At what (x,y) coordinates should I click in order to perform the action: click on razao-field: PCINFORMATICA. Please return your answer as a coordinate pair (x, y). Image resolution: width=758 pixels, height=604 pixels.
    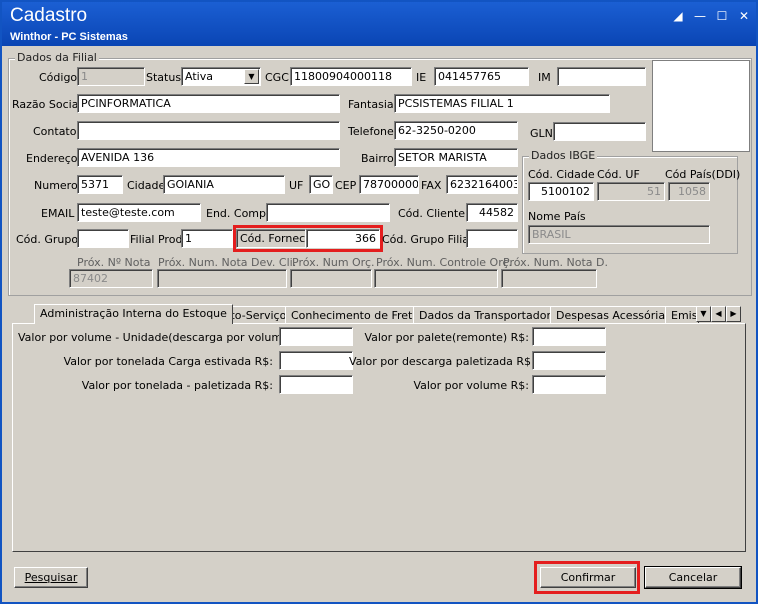
    Looking at the image, I should click on (208, 103).